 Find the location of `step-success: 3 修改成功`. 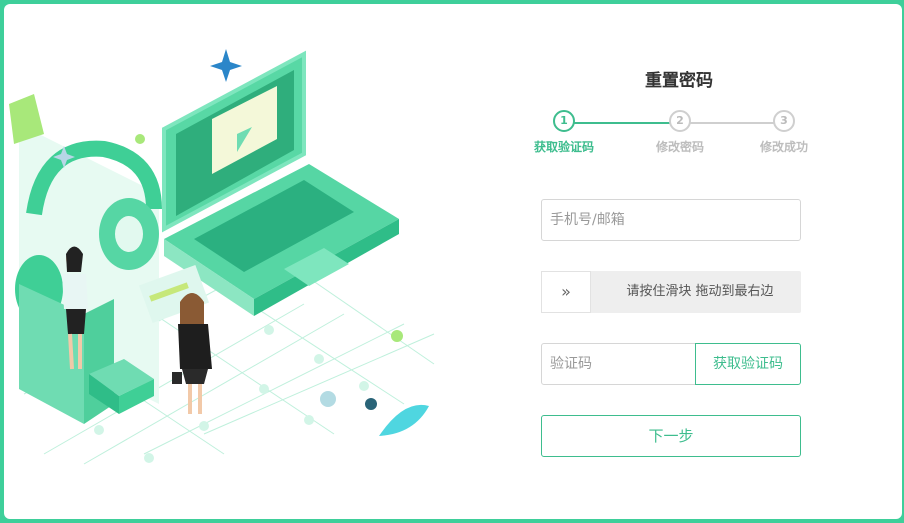

step-success: 3 修改成功 is located at coordinates (784, 132).